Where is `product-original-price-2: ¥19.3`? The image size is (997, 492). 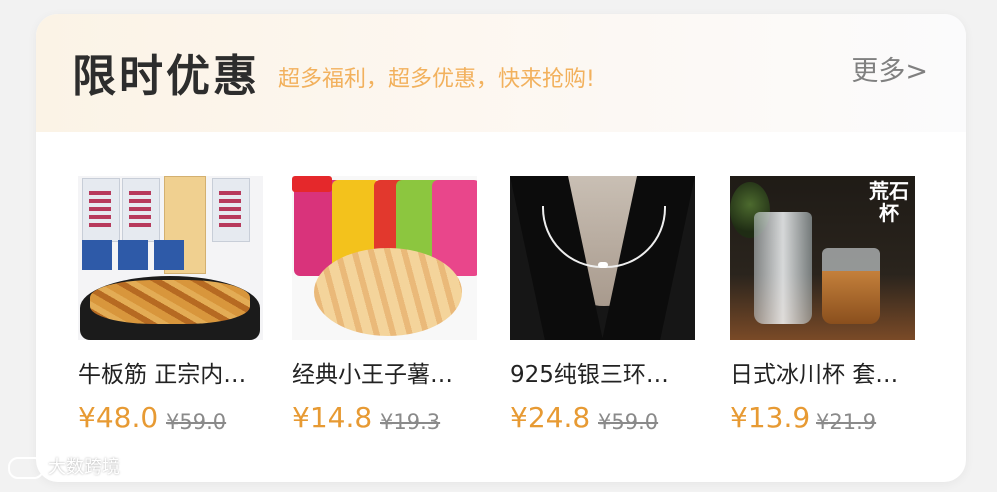 product-original-price-2: ¥19.3 is located at coordinates (410, 422).